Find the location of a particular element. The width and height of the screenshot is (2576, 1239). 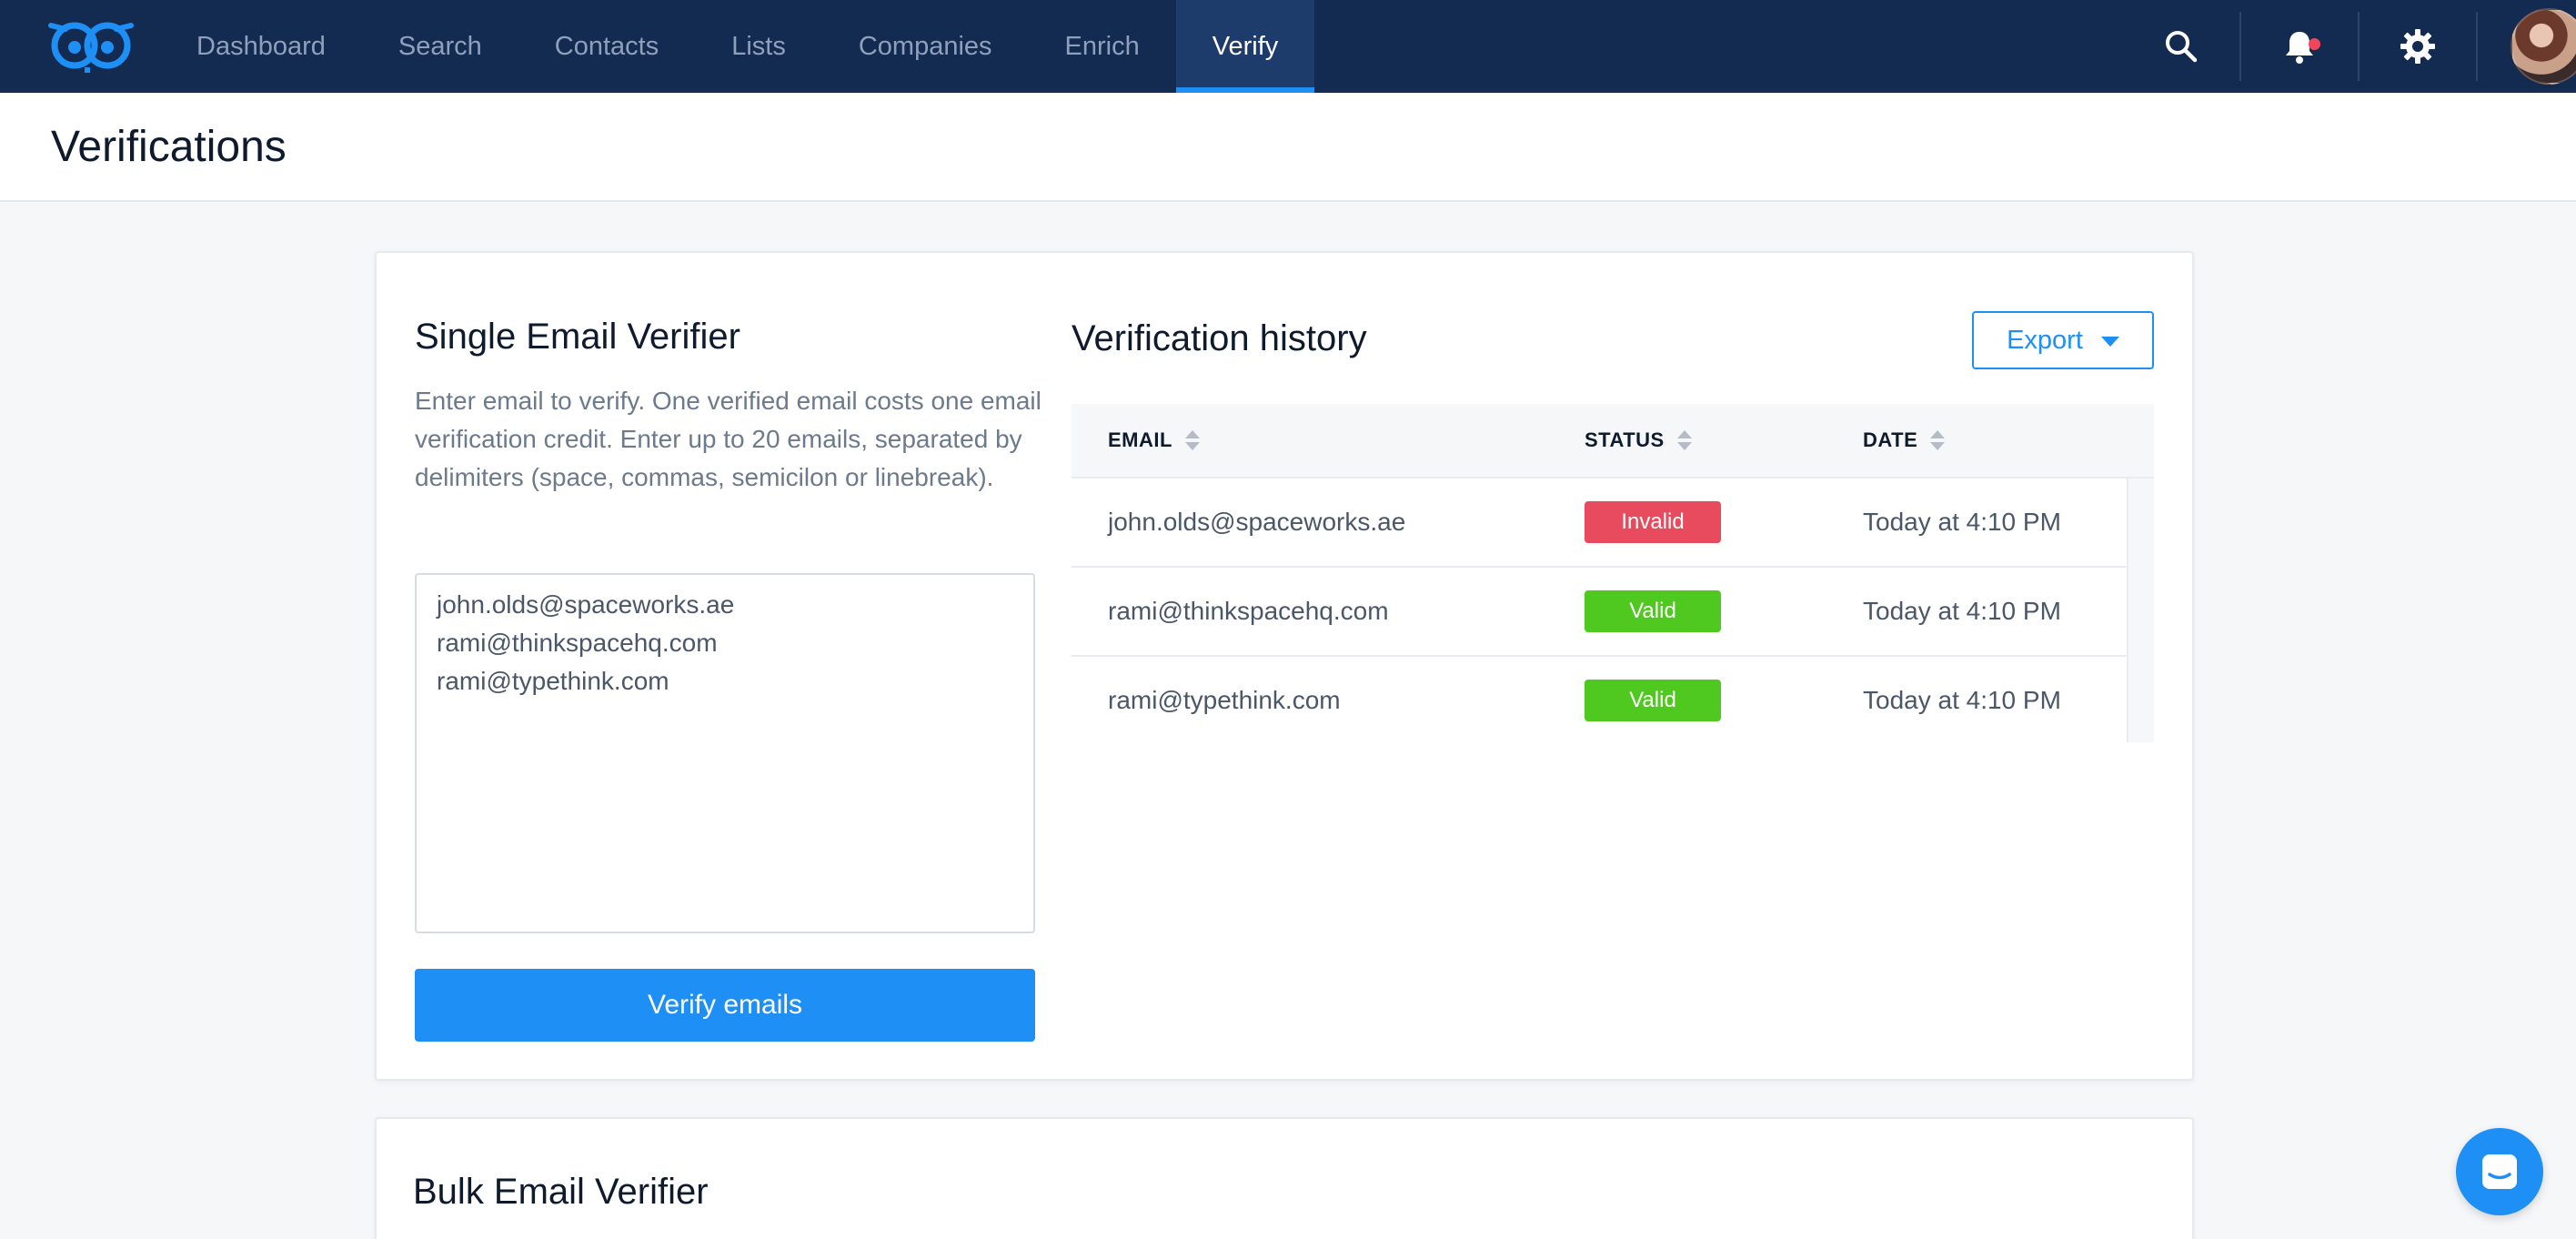

table-header: EMAIL STATUS DATE is located at coordinates (1613, 441).